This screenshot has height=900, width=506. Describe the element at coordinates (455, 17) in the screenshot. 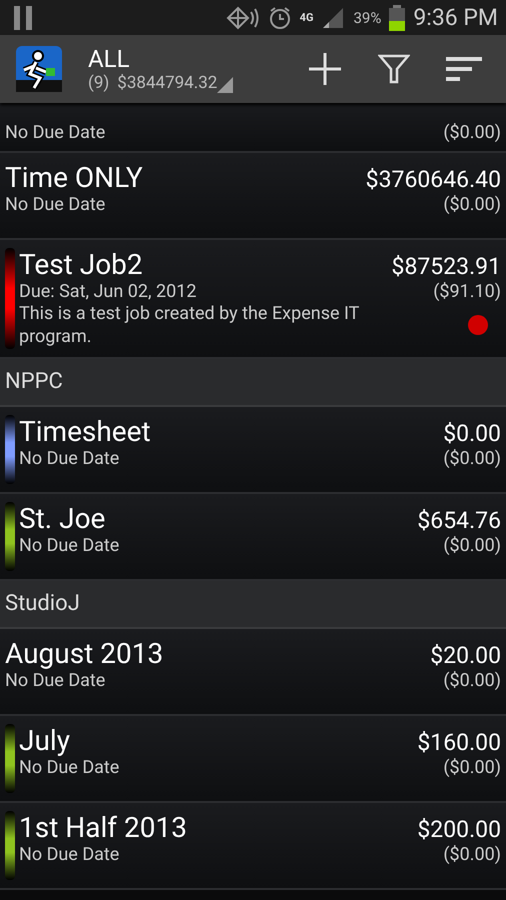

I see `clock-time: 9:36 PM` at that location.